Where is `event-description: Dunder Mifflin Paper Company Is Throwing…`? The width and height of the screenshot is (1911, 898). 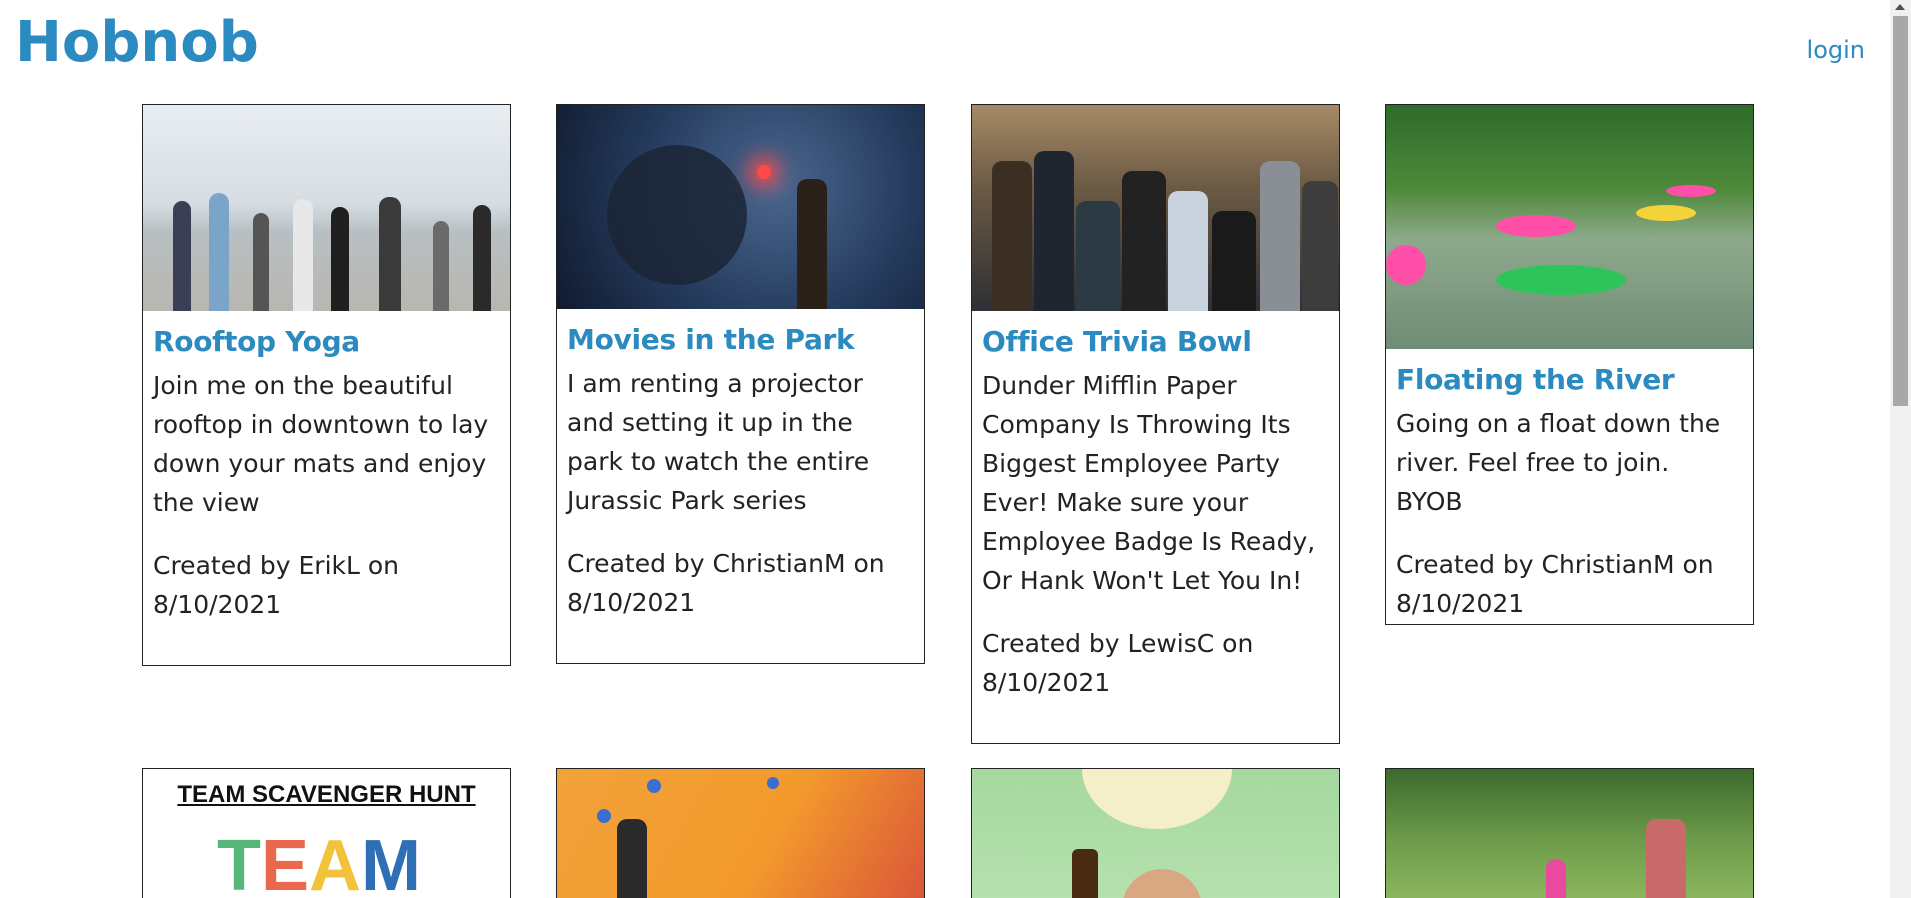 event-description: Dunder Mifflin Paper Company Is Throwing… is located at coordinates (1149, 483).